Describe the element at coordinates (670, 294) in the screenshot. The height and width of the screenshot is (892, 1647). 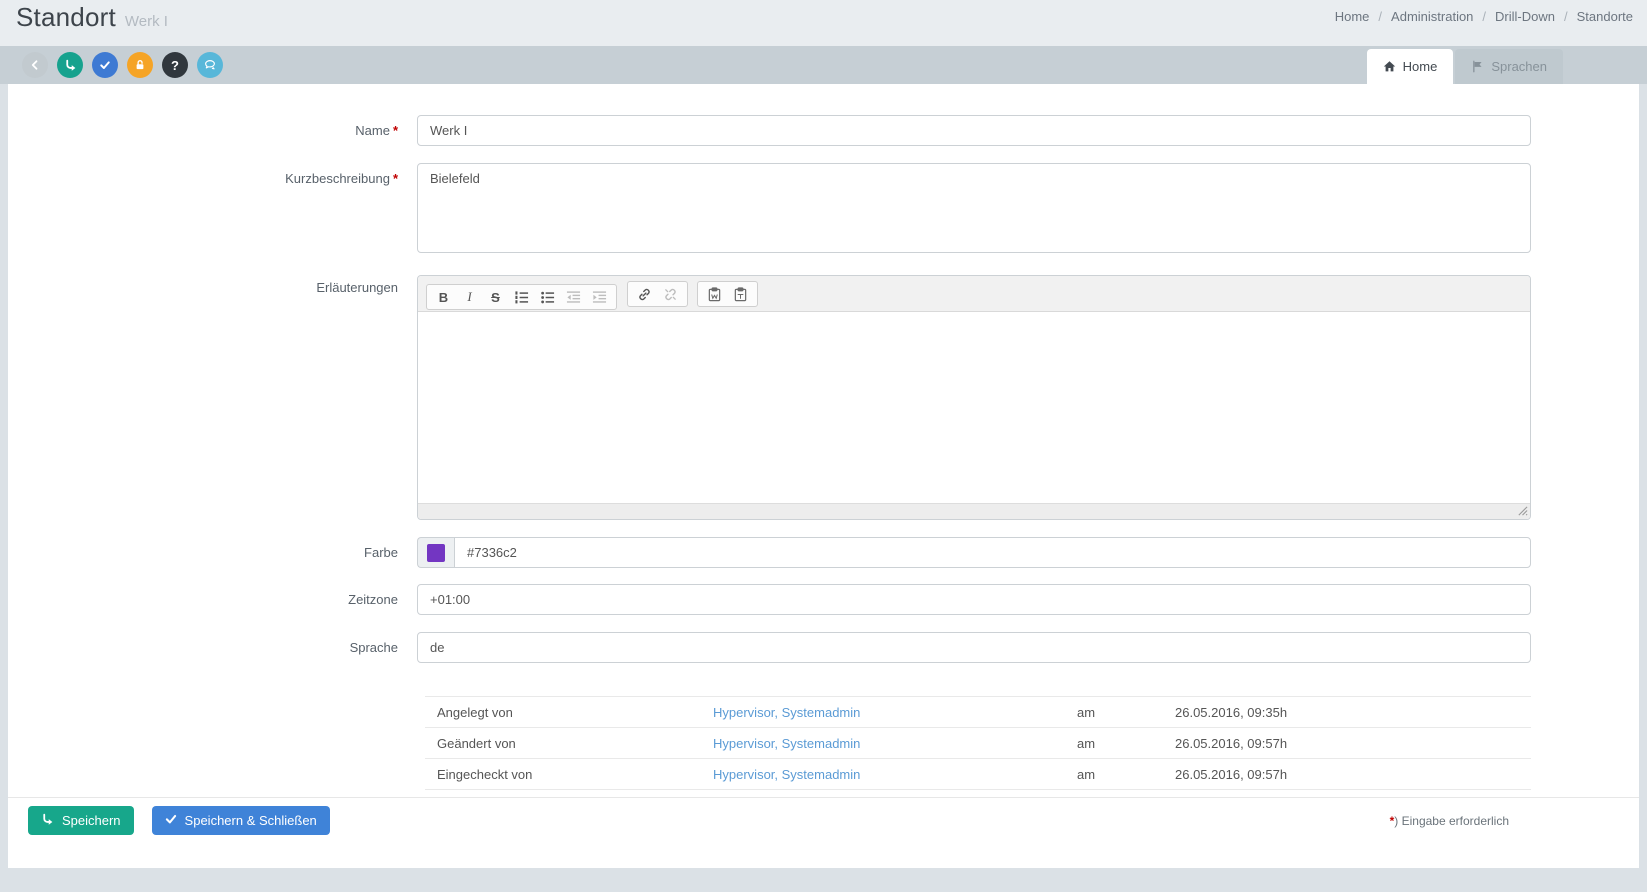
I see `unlink-button` at that location.